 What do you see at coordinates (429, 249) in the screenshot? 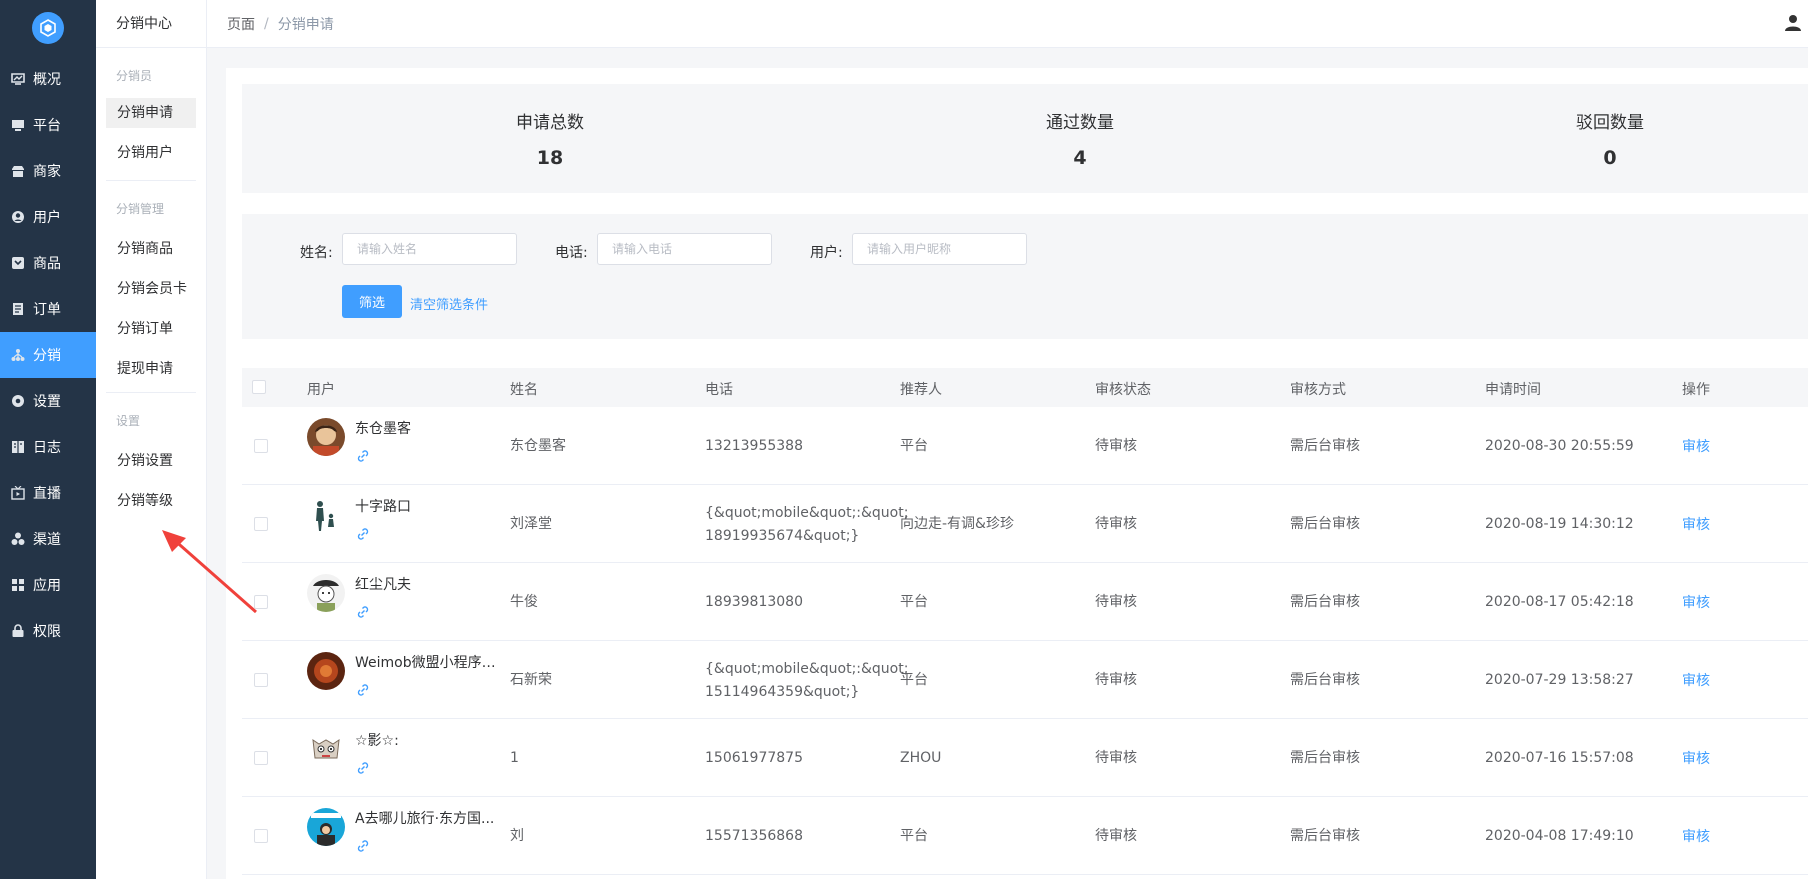
I see `name-input` at bounding box center [429, 249].